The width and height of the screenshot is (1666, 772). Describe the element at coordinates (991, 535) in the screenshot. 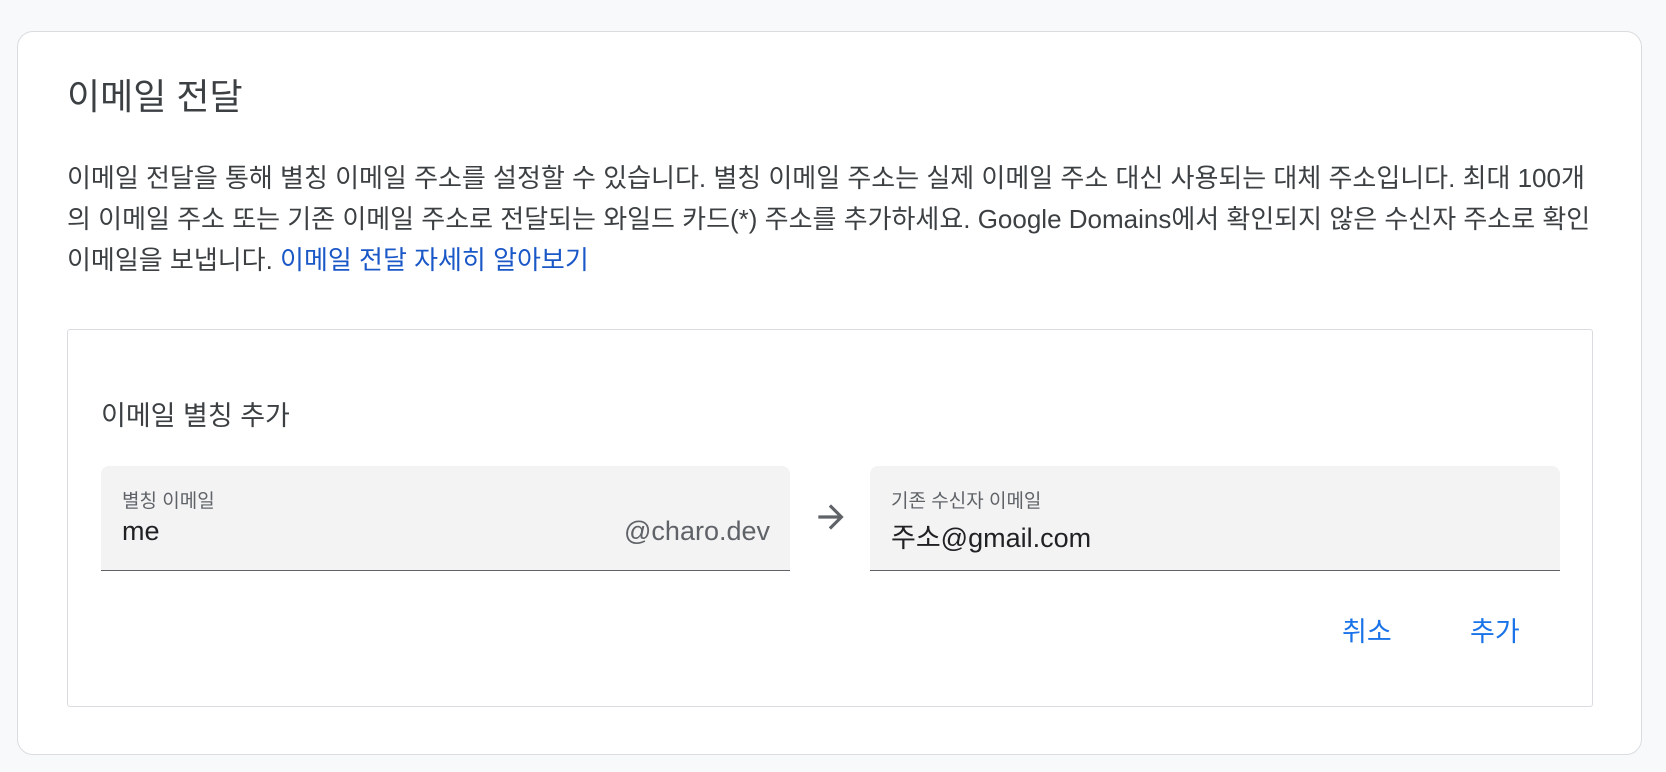

I see `destination-email-input: 주소@gmail.com` at that location.